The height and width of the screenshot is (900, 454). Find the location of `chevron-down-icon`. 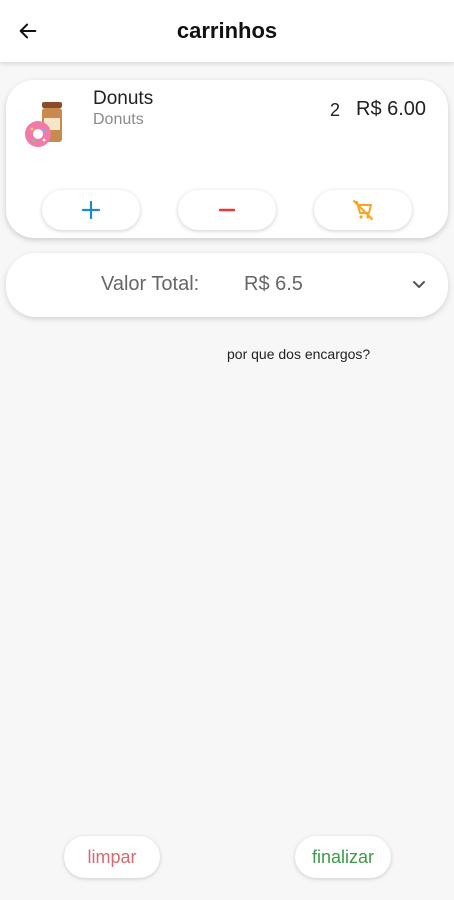

chevron-down-icon is located at coordinates (419, 285).